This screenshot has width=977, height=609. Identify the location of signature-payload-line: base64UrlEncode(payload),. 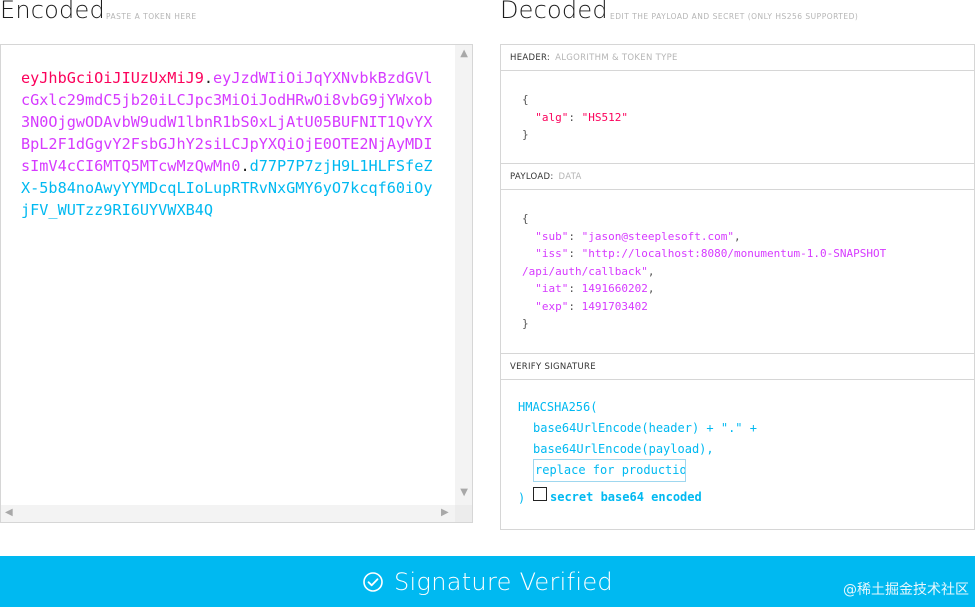
(623, 449).